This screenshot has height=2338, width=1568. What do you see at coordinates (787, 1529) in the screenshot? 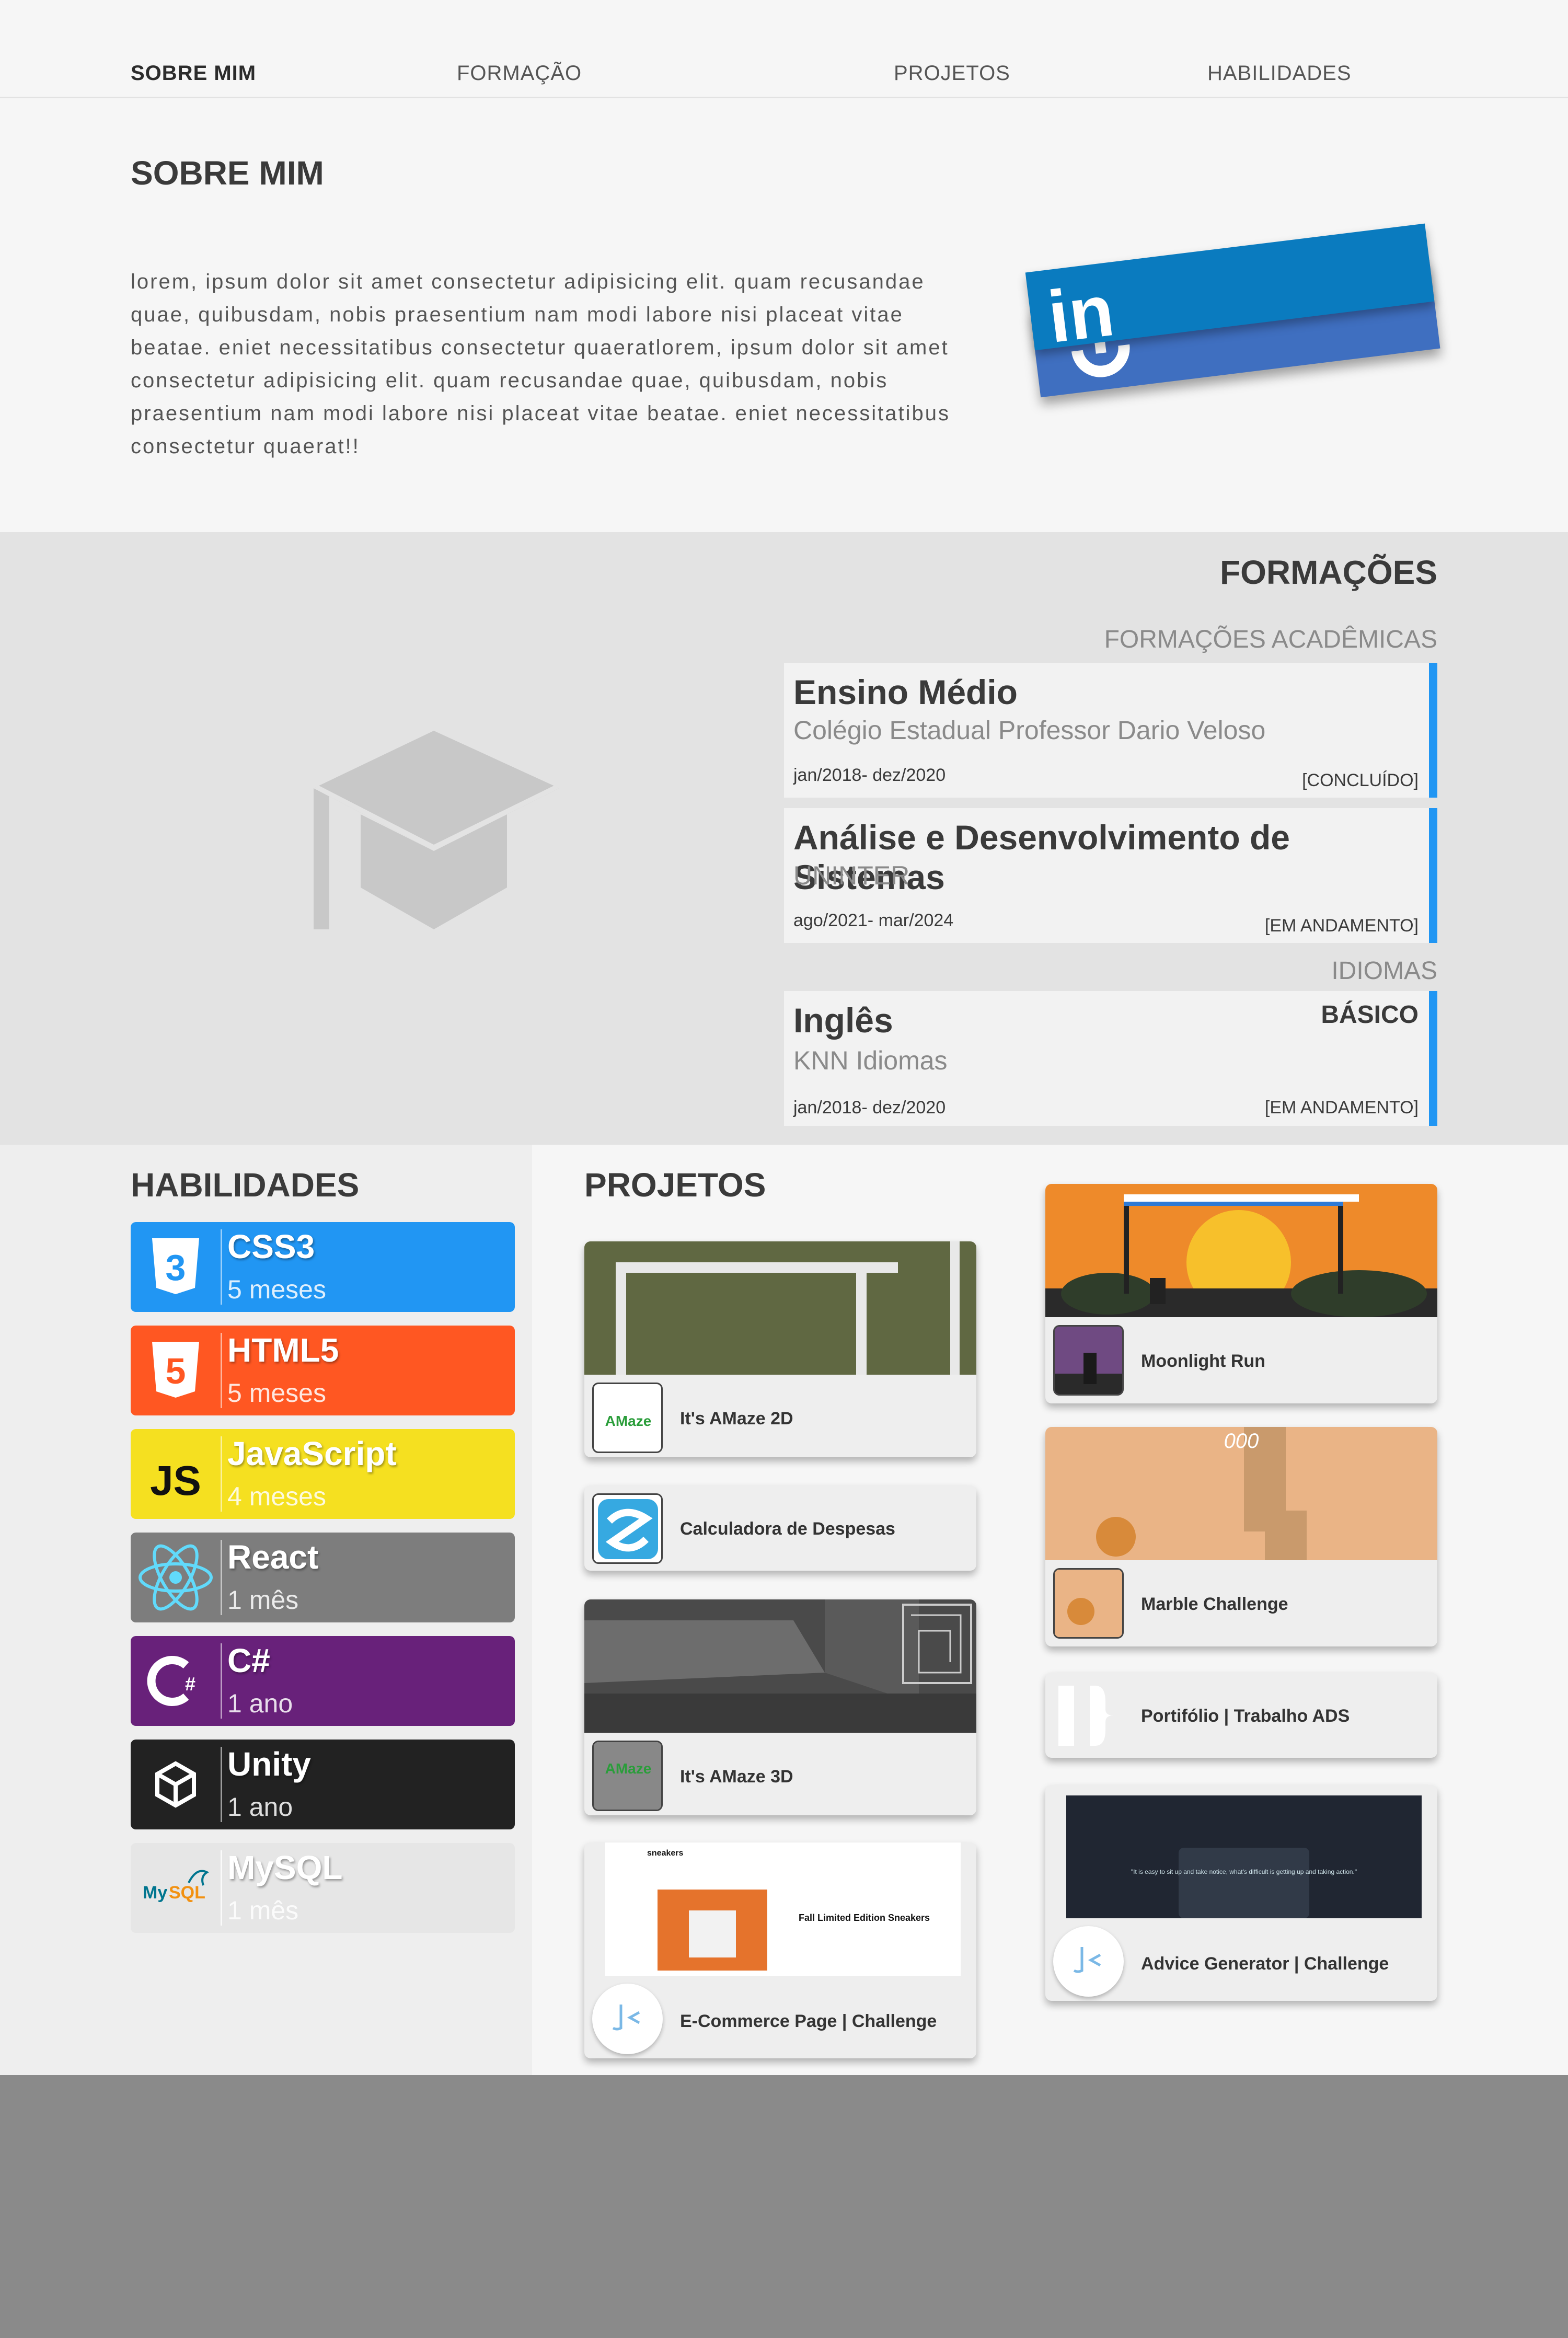
I see `project-name: Calculadora de Despesas` at bounding box center [787, 1529].